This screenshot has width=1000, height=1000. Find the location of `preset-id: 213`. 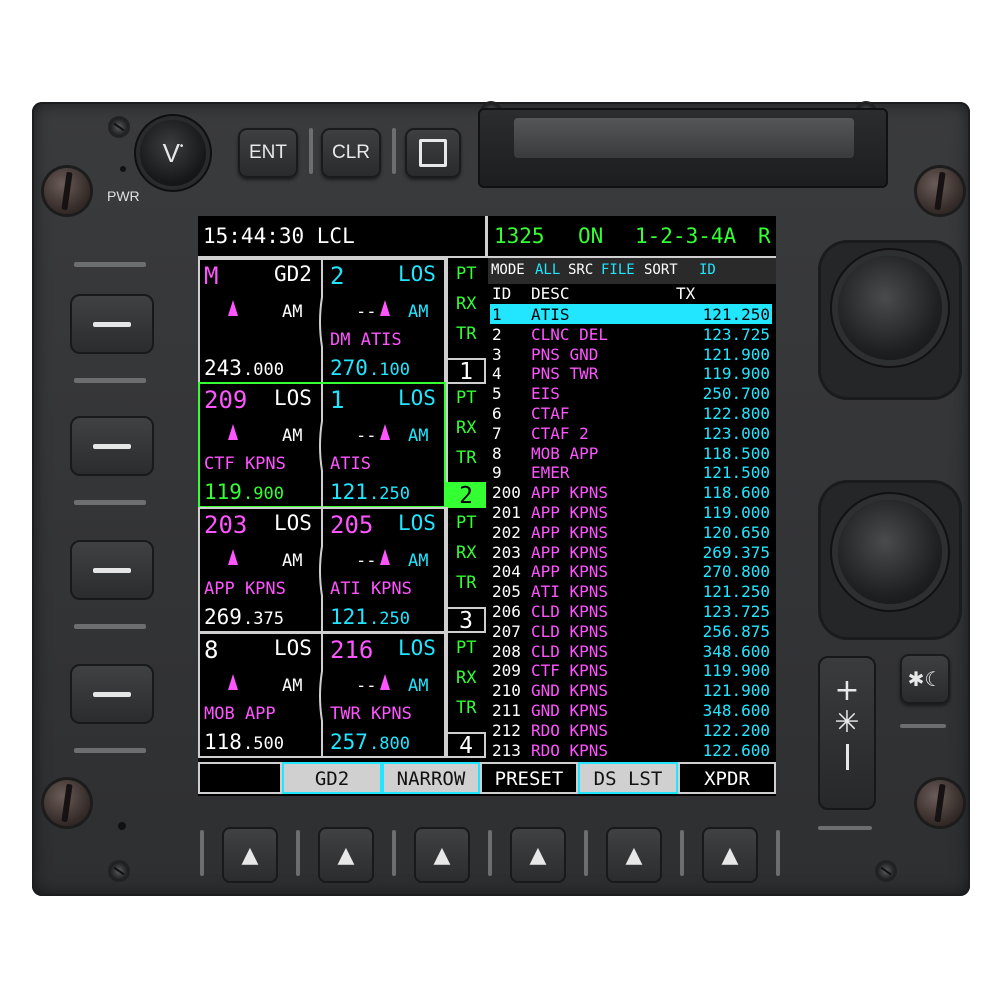

preset-id: 213 is located at coordinates (506, 750).